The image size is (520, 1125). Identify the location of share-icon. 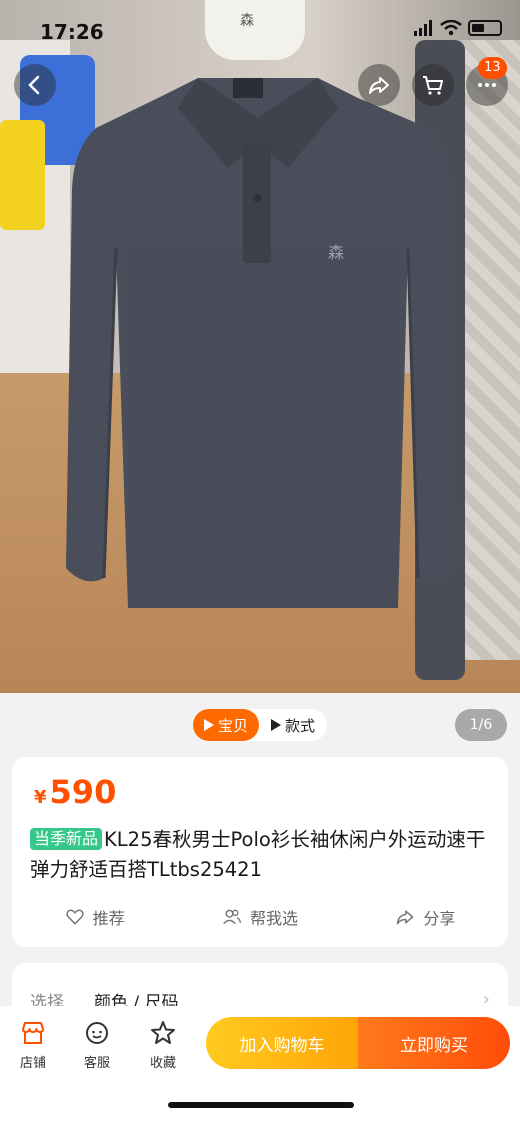
(405, 917).